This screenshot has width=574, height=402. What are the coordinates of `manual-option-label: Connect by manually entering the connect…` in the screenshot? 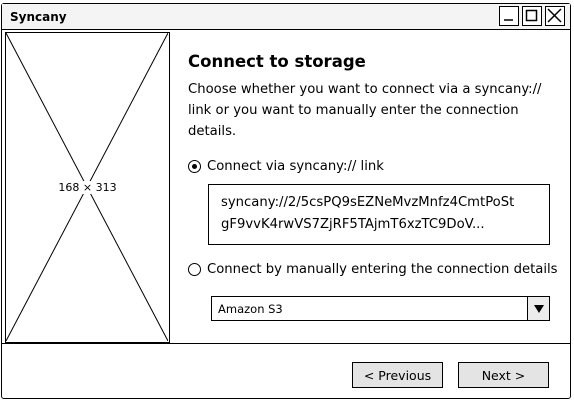 It's located at (382, 269).